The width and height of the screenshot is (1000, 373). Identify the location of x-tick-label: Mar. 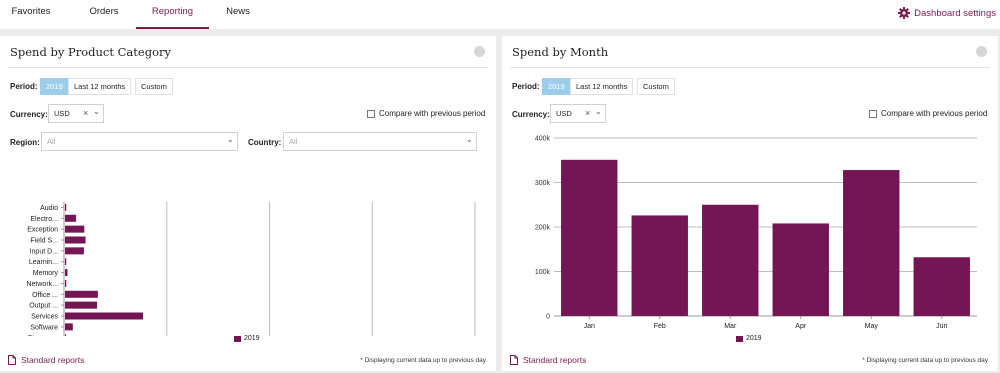
(730, 326).